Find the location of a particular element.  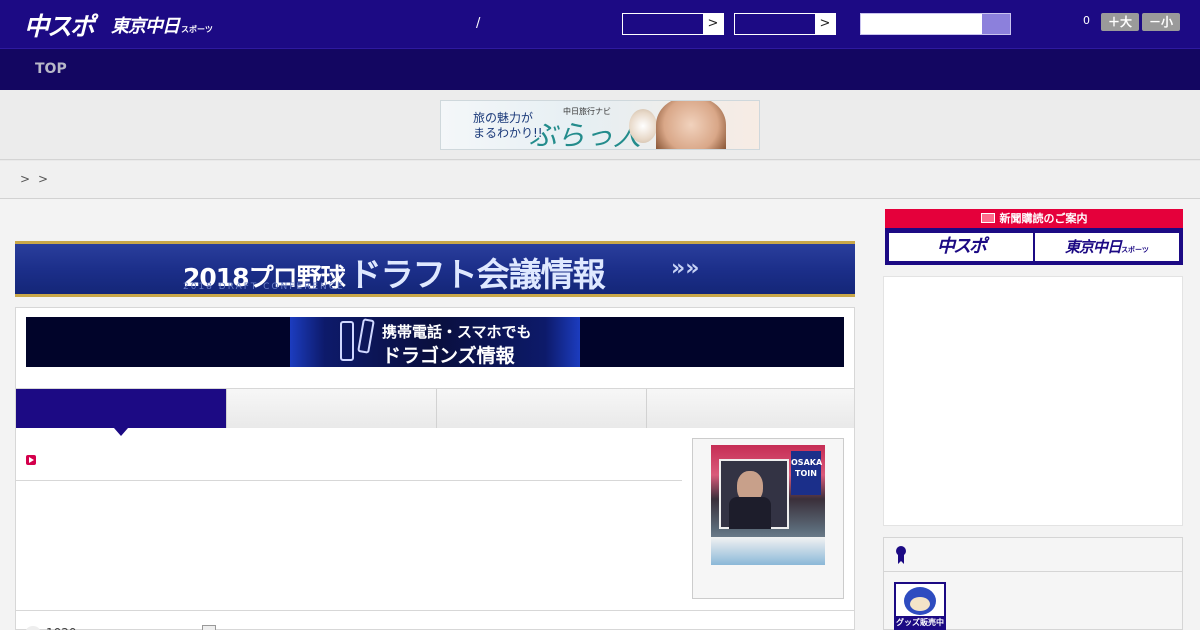

tokyo-chunichi-logo: 東京中日 スポーツ is located at coordinates (162, 25).